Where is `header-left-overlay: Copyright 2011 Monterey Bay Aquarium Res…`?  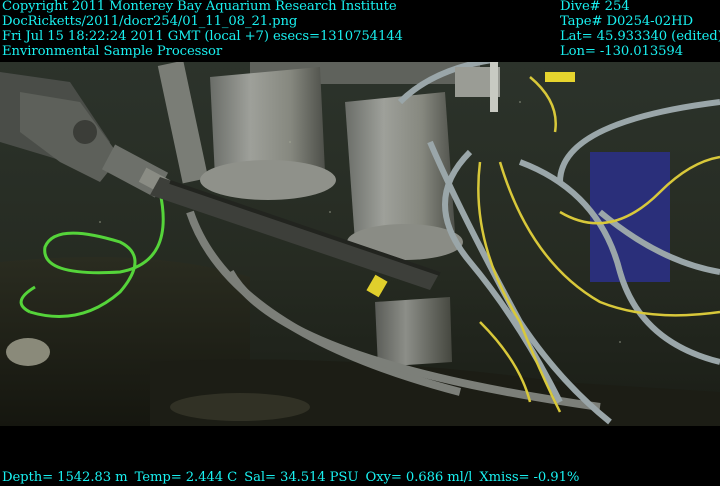 header-left-overlay: Copyright 2011 Monterey Bay Aquarium Res… is located at coordinates (202, 29).